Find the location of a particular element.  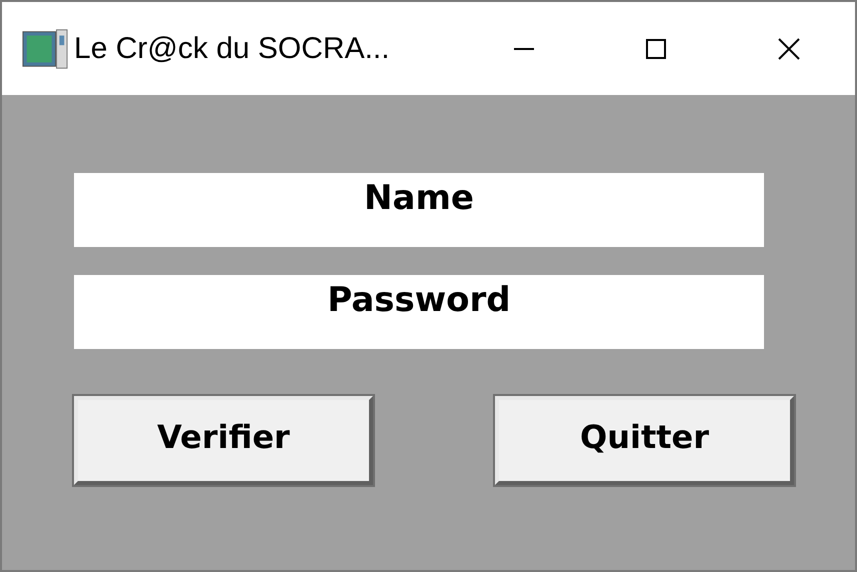

maximize-icon is located at coordinates (656, 48).